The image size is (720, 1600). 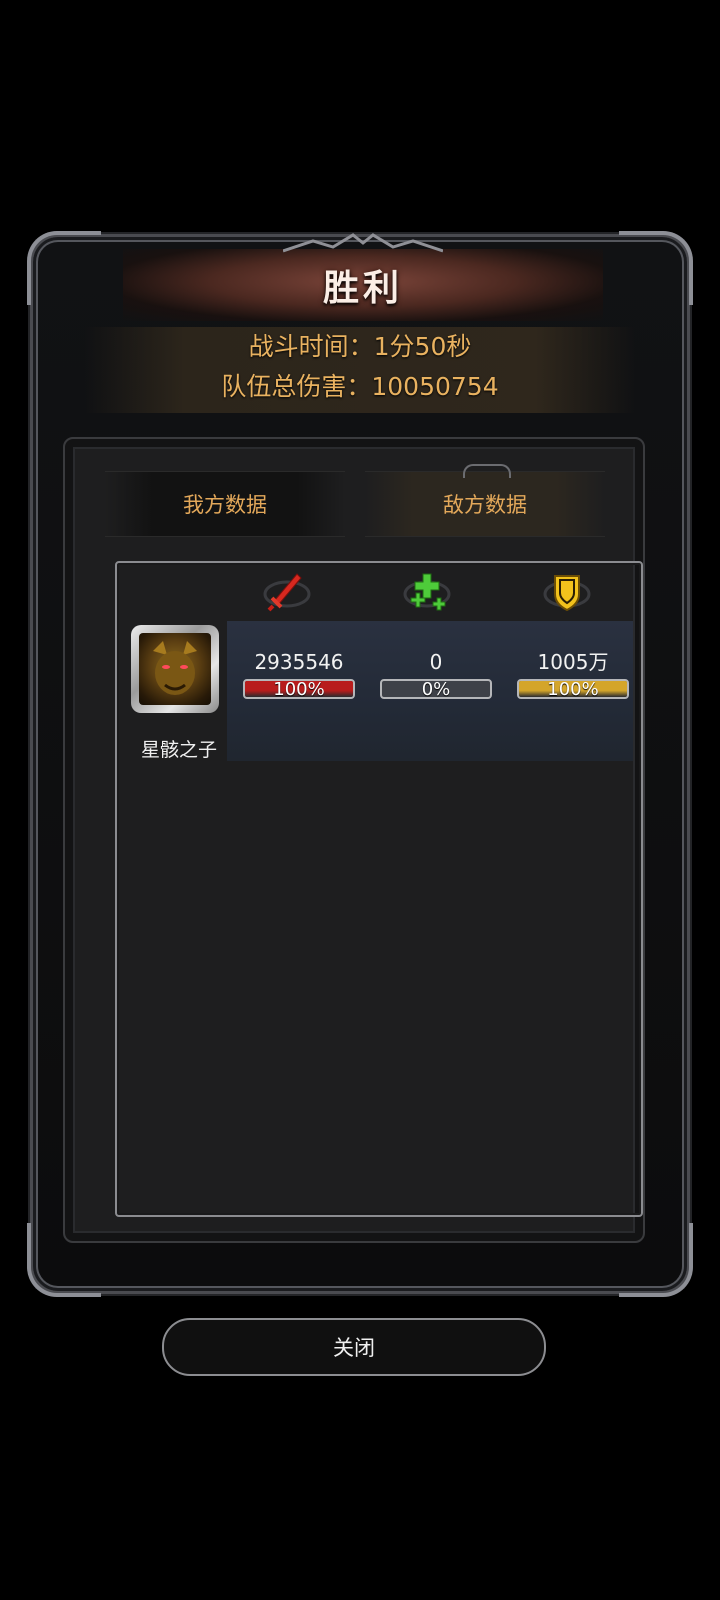 What do you see at coordinates (436, 662) in the screenshot?
I see `heal-value: 0` at bounding box center [436, 662].